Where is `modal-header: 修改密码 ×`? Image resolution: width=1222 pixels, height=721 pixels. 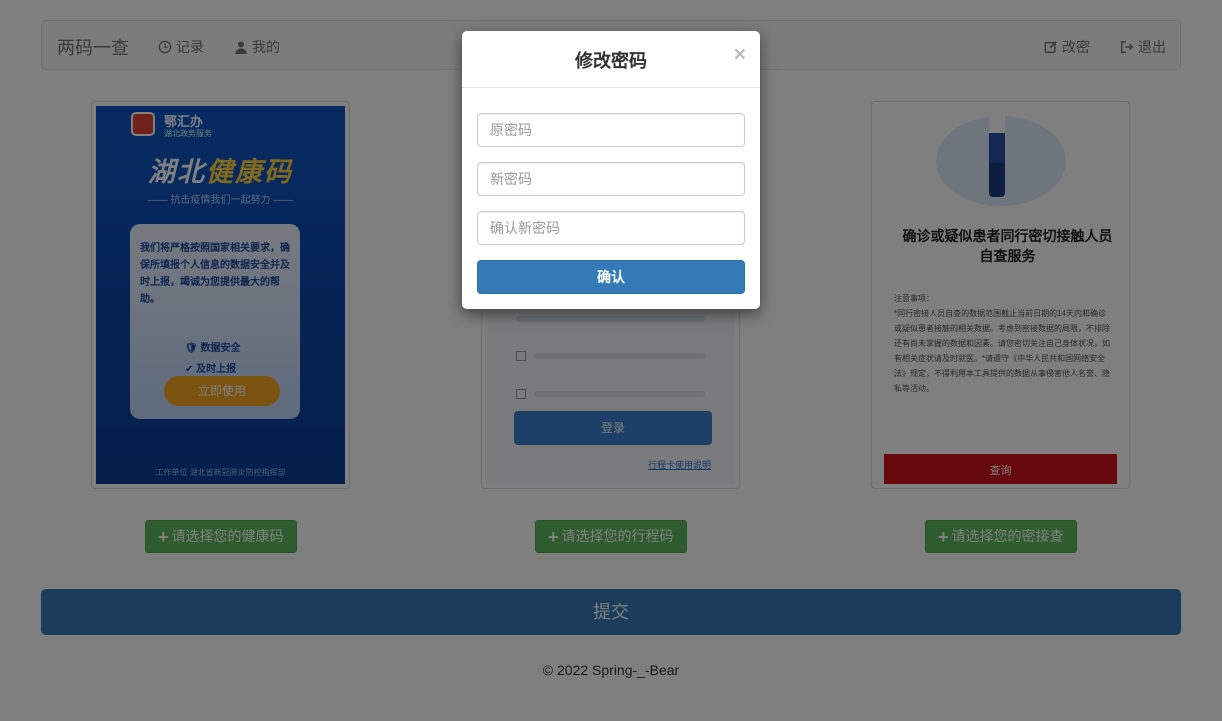
modal-header: 修改密码 × is located at coordinates (611, 59).